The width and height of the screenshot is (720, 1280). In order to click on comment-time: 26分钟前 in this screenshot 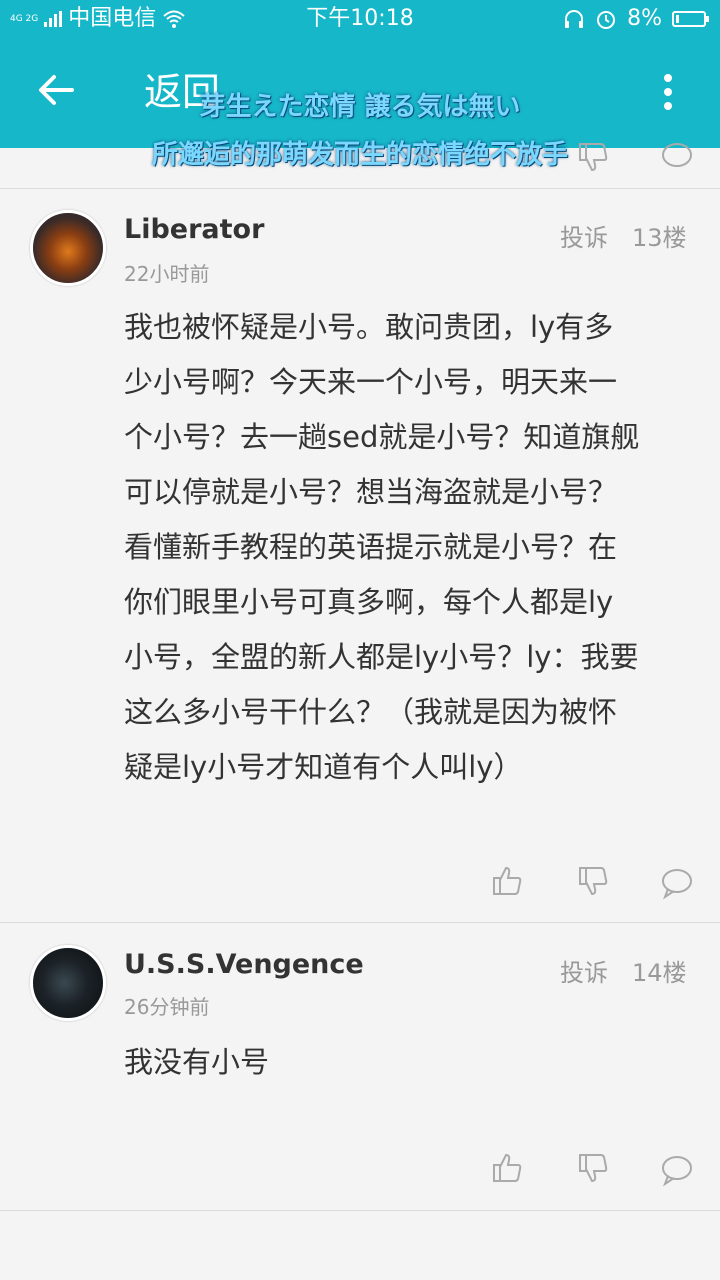, I will do `click(167, 1007)`.